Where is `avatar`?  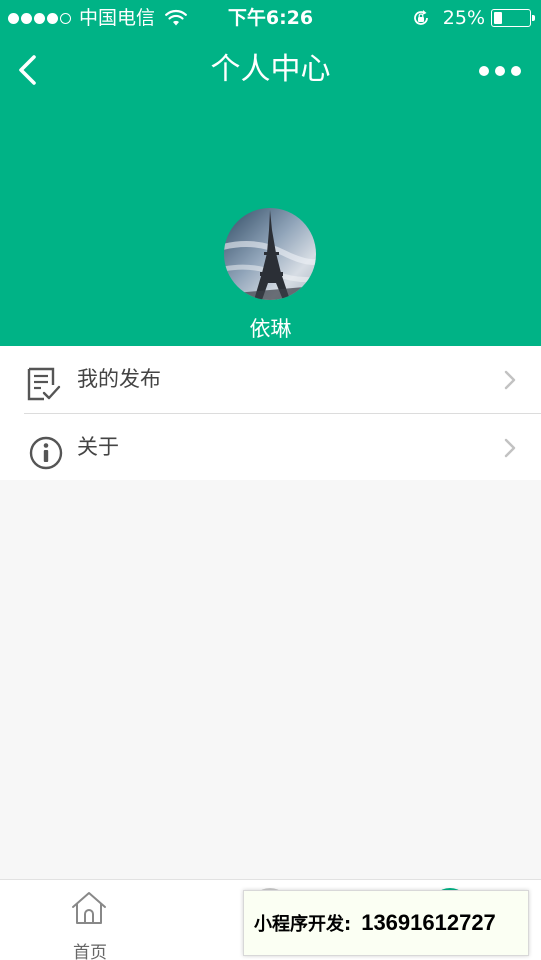
avatar is located at coordinates (270, 254).